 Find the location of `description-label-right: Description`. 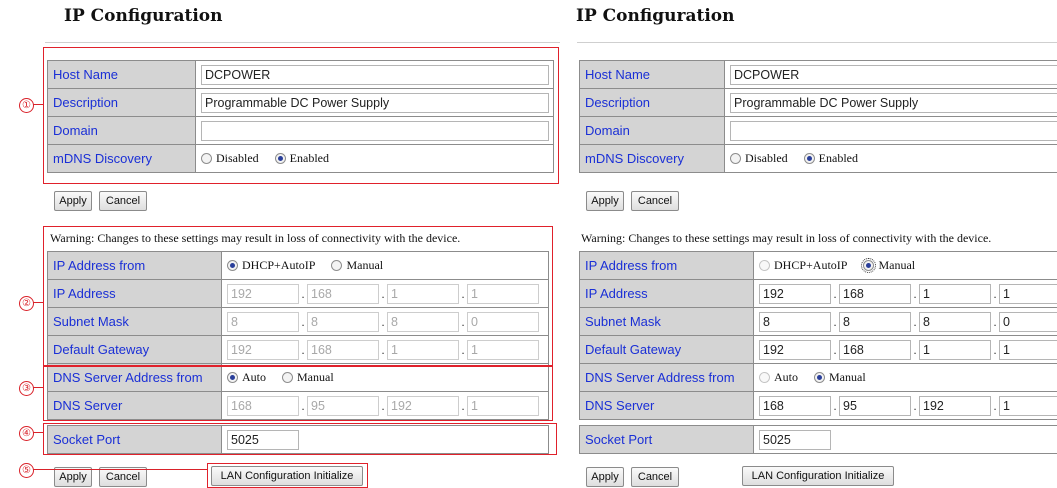

description-label-right: Description is located at coordinates (652, 102).